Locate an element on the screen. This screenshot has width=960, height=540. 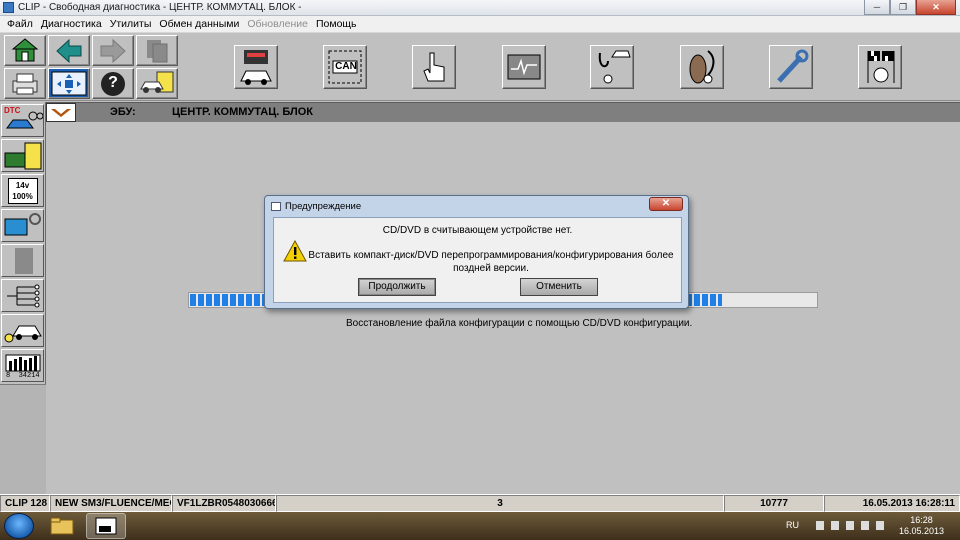
printer-icon is located at coordinates (25, 84).